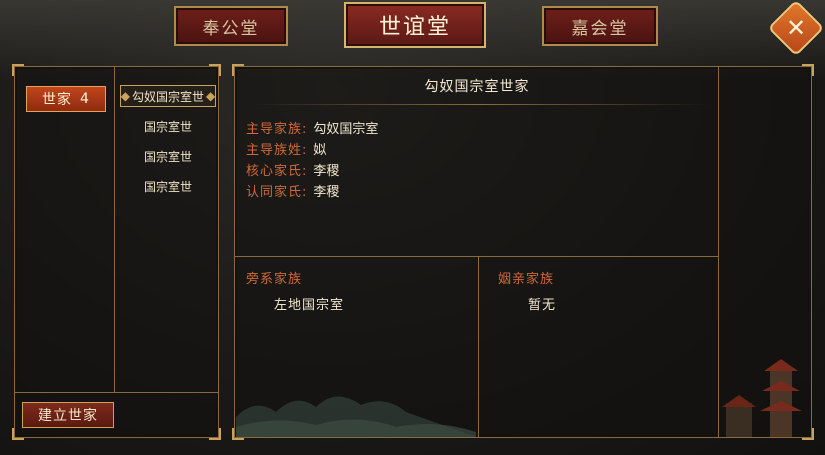 The image size is (825, 455). What do you see at coordinates (356, 416) in the screenshot?
I see `landscape-decoration-left` at bounding box center [356, 416].